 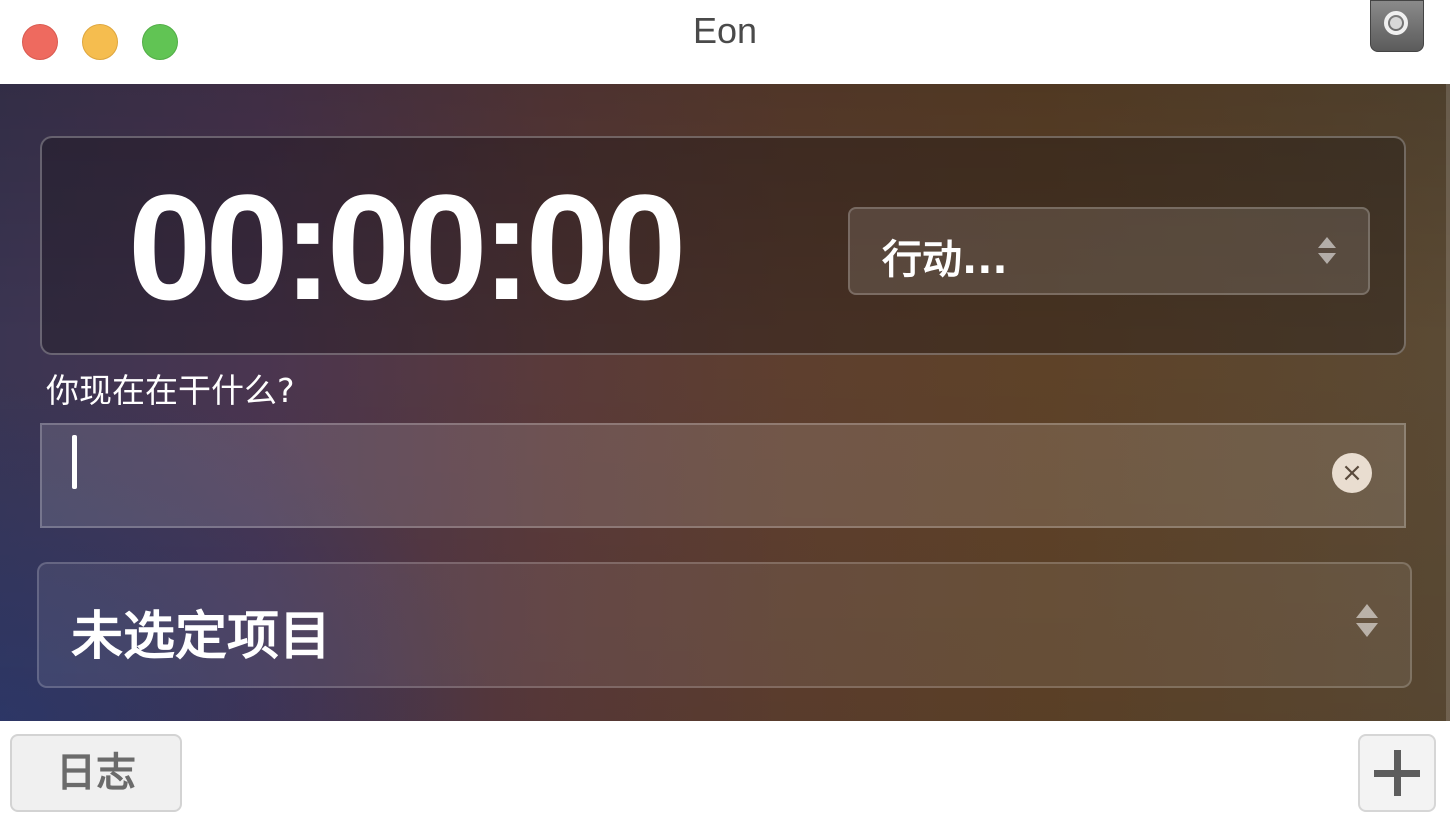 What do you see at coordinates (96, 773) in the screenshot?
I see `log-button: 日志` at bounding box center [96, 773].